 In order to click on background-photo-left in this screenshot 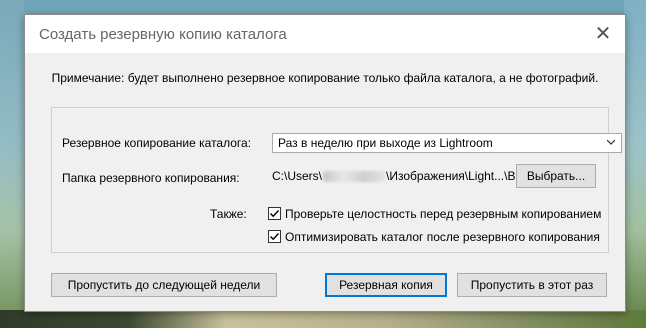, I will do `click(12, 164)`.